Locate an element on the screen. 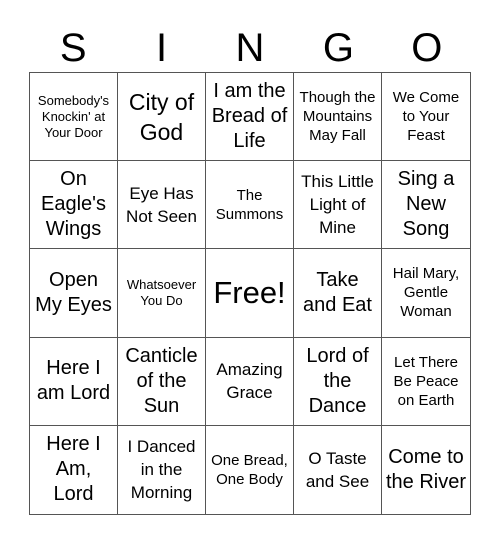 The height and width of the screenshot is (544, 500). cell-label: Open My Eyes is located at coordinates (73, 292).